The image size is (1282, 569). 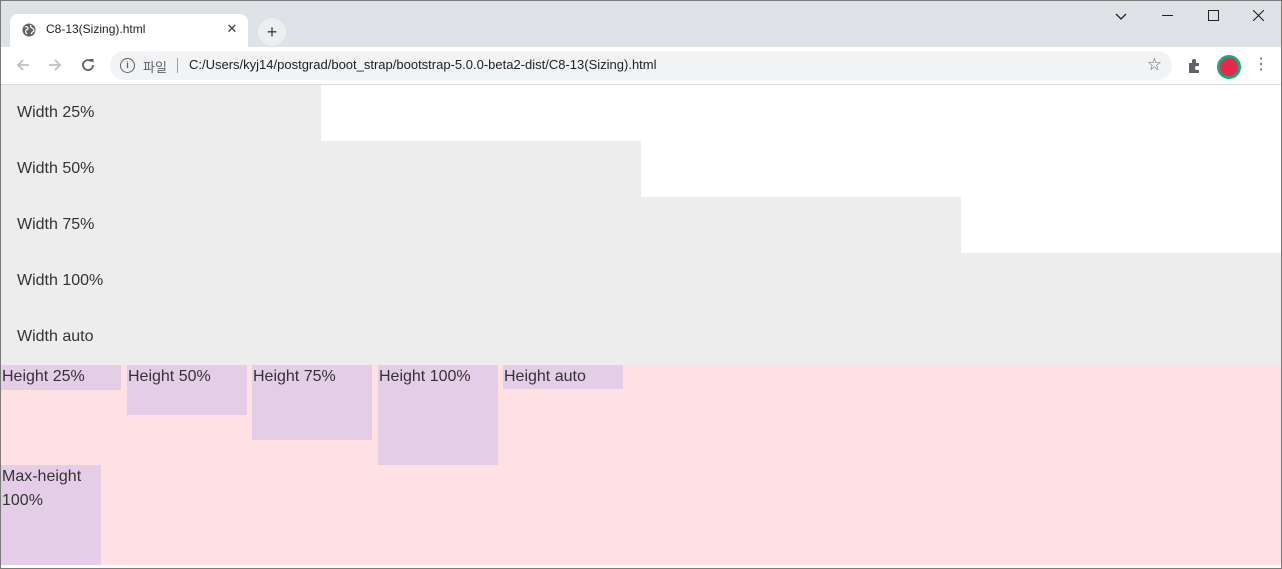 I want to click on back-button, so click(x=23, y=65).